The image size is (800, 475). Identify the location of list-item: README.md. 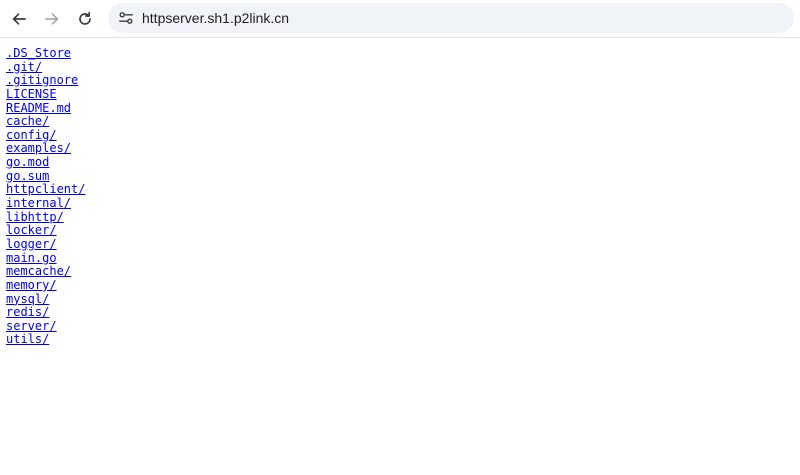
(45, 108).